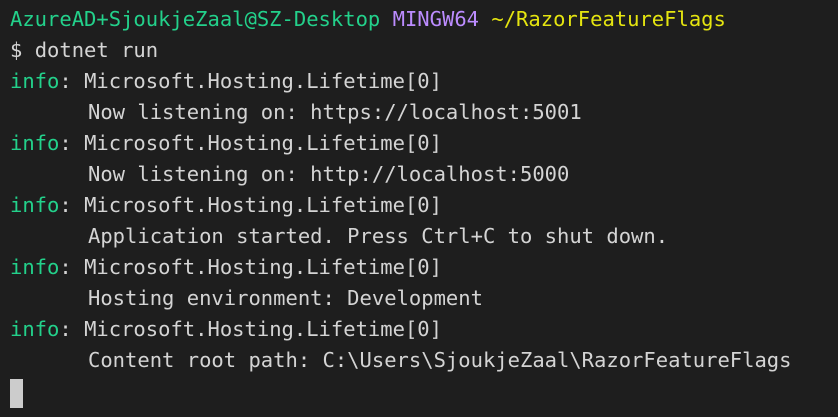 This screenshot has height=417, width=838. Describe the element at coordinates (285, 298) in the screenshot. I see `log-message: Hosting environment: Development` at that location.